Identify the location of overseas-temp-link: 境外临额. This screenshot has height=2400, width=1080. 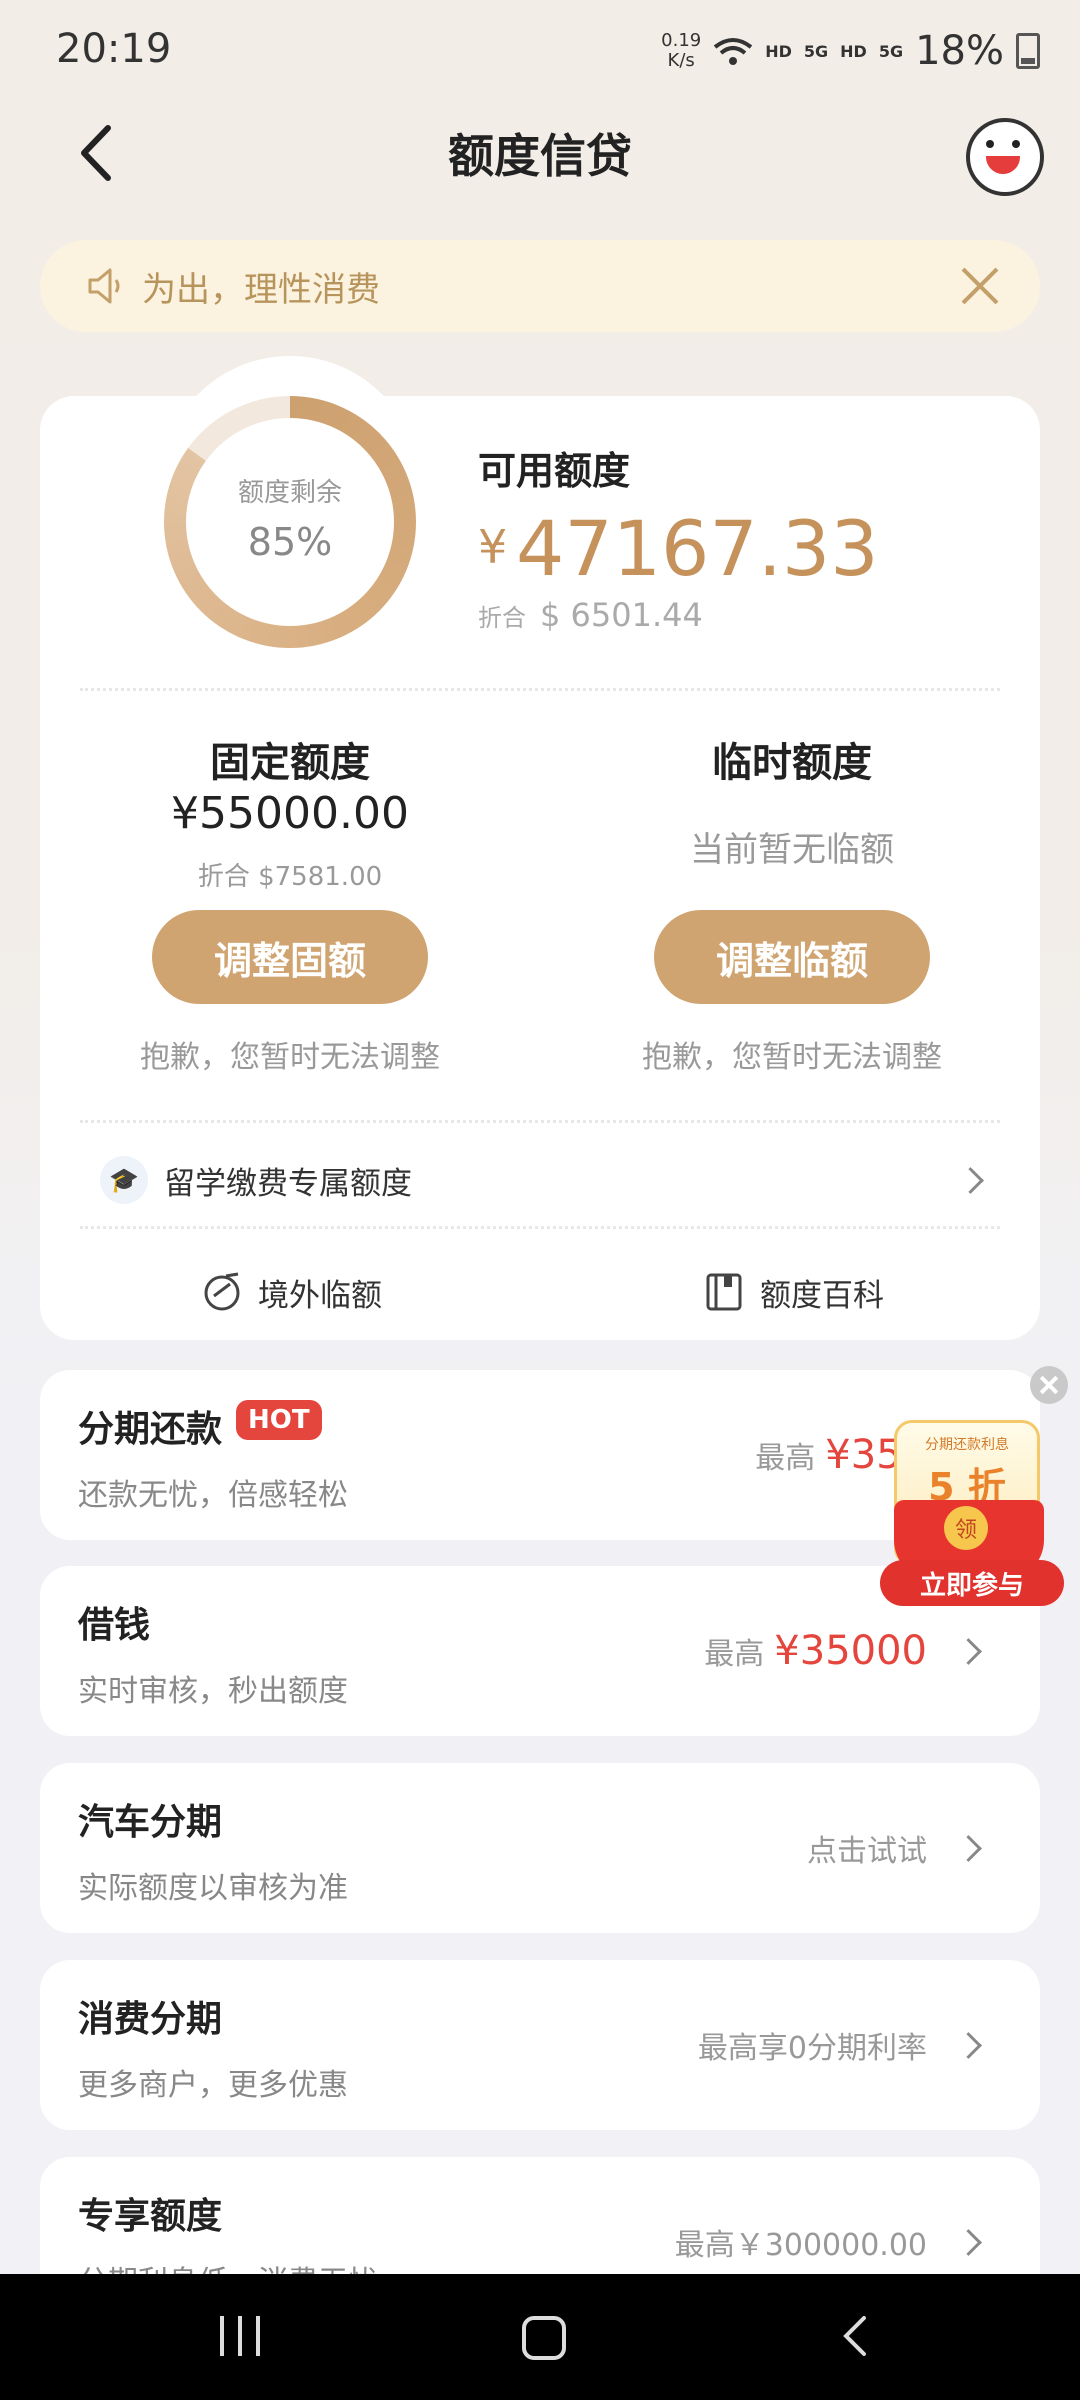
(292, 1292).